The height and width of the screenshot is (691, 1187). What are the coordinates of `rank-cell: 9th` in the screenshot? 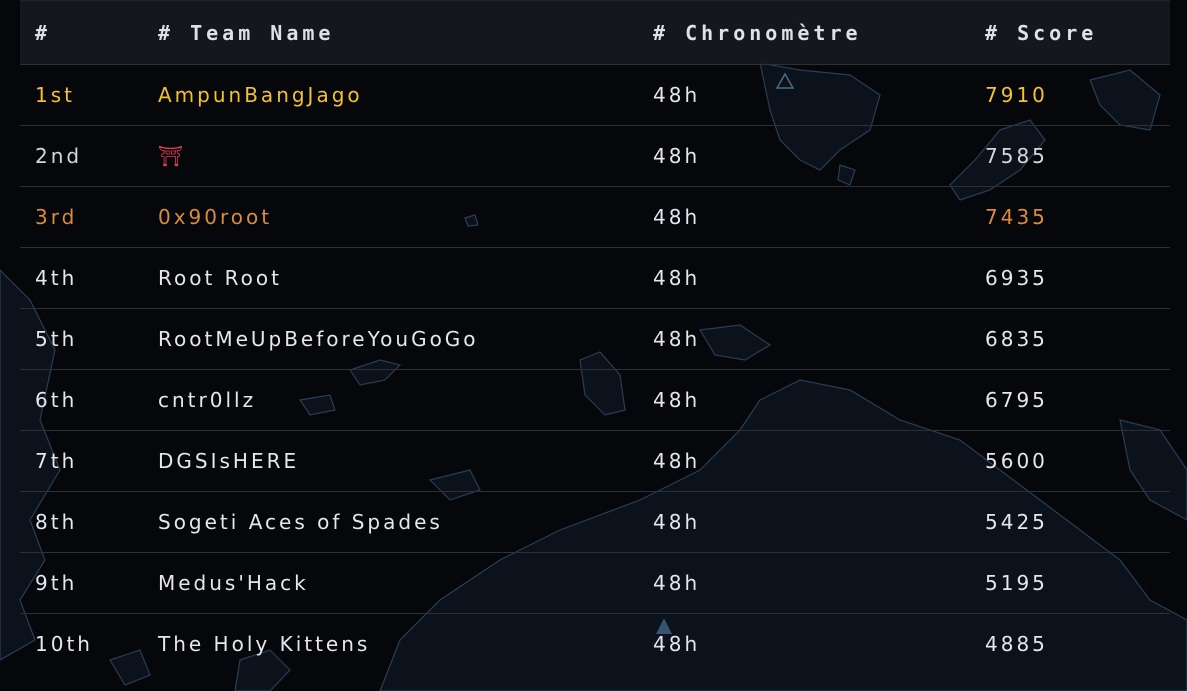 It's located at (56, 583).